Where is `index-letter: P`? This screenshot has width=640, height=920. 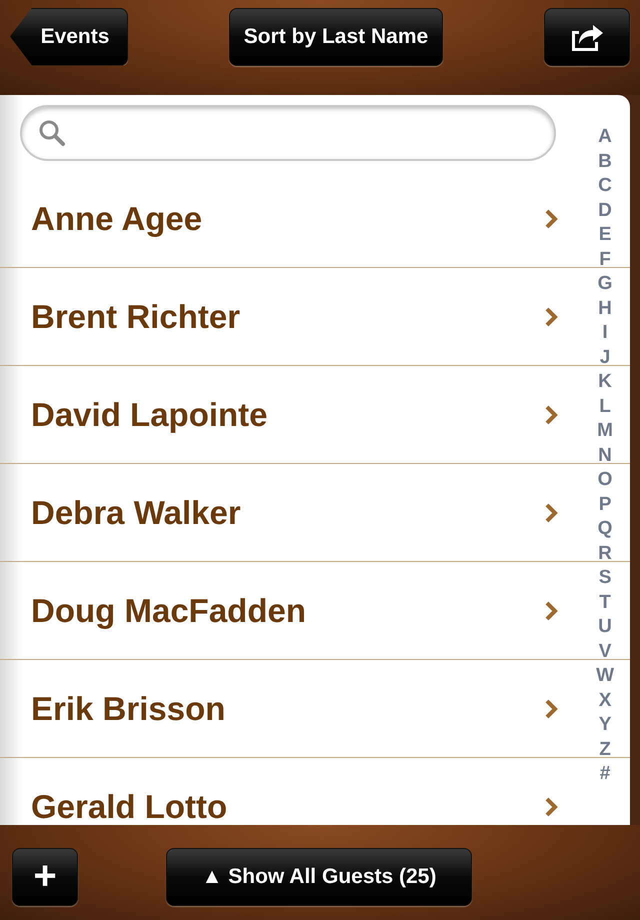
index-letter: P is located at coordinates (605, 504).